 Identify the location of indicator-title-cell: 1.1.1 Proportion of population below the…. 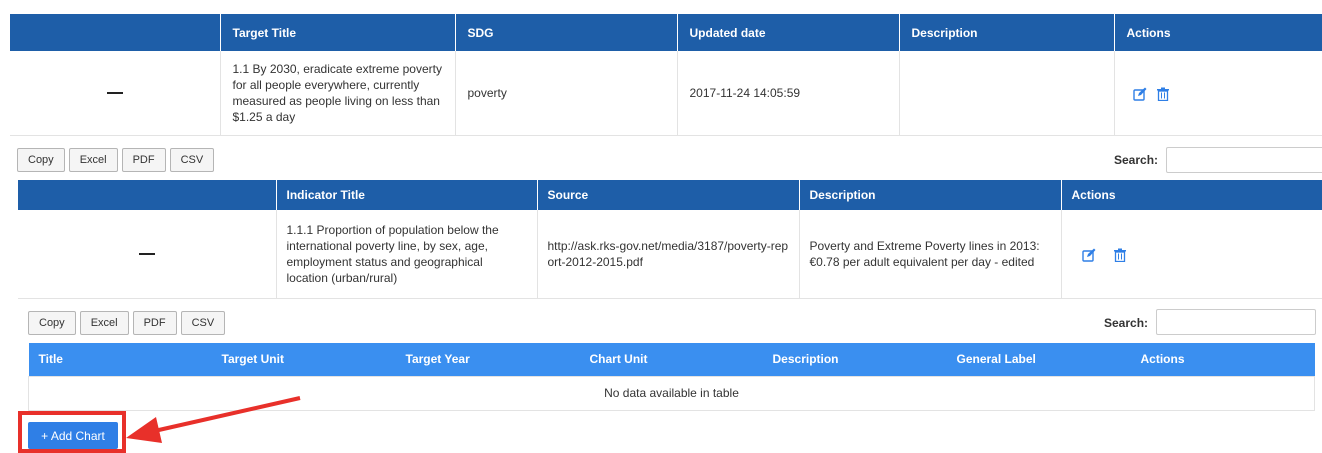
(407, 254).